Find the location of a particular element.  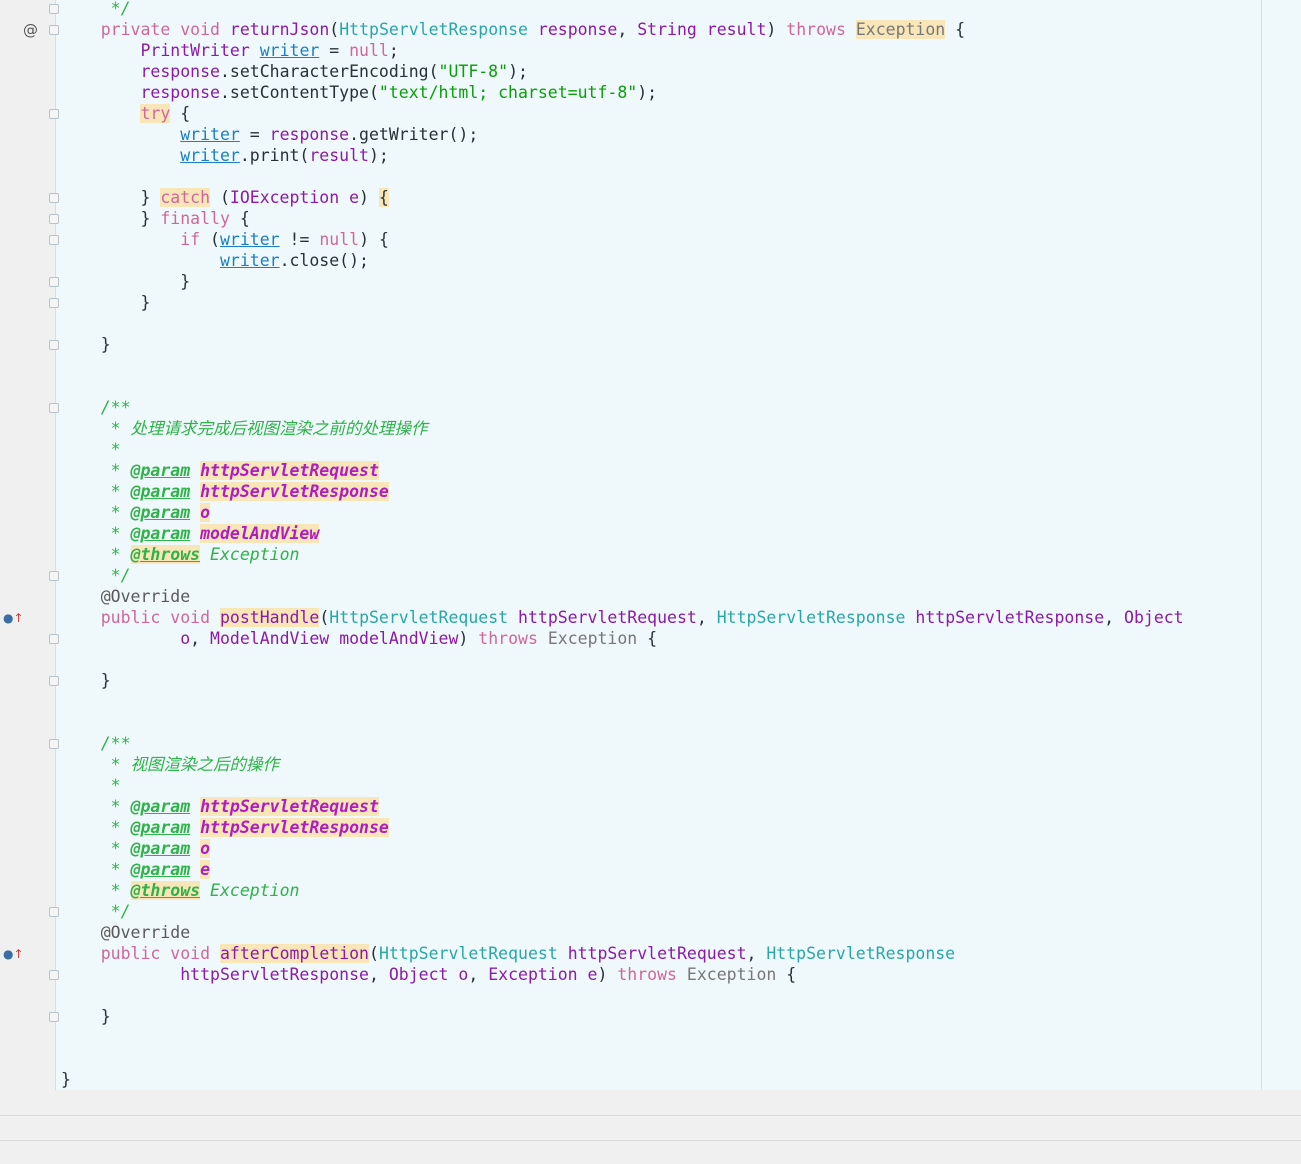

code-line: } finally { is located at coordinates (155, 218).